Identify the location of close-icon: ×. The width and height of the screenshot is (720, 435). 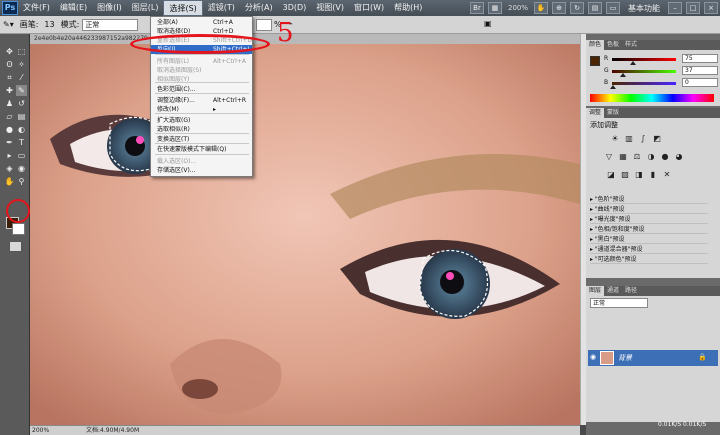
(711, 8).